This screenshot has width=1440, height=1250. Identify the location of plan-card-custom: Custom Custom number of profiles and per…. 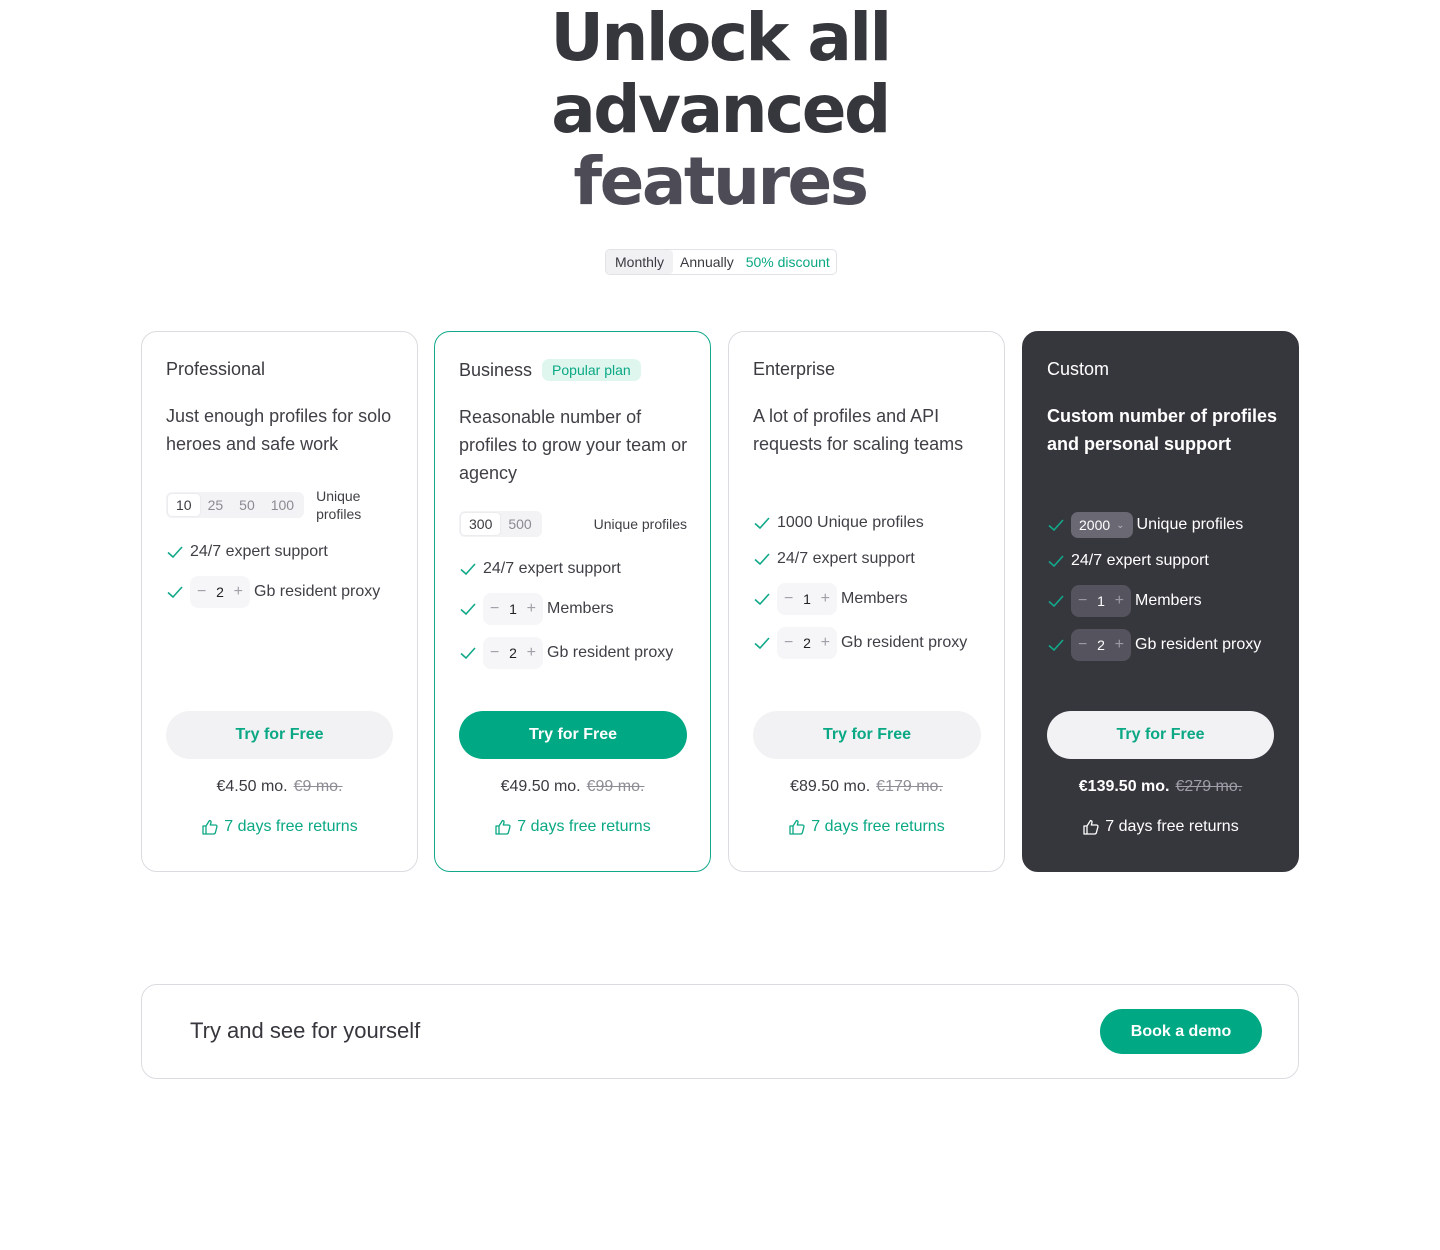
(1160, 601).